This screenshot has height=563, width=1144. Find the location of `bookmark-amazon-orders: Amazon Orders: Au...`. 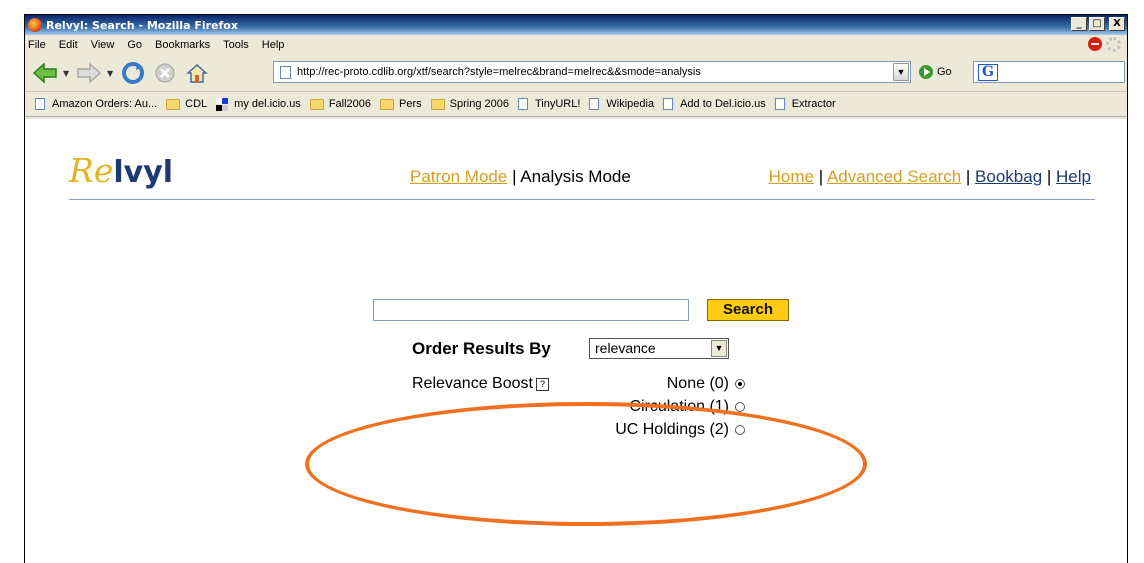

bookmark-amazon-orders: Amazon Orders: Au... is located at coordinates (96, 104).